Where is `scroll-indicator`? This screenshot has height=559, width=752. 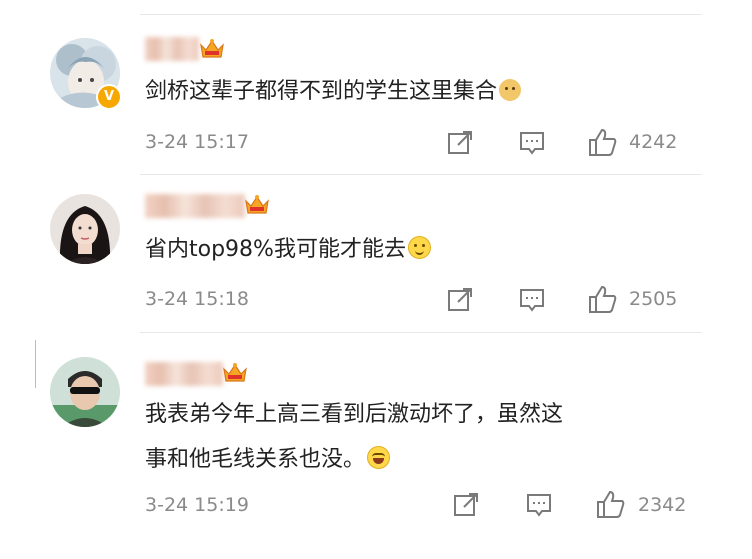
scroll-indicator is located at coordinates (35, 364).